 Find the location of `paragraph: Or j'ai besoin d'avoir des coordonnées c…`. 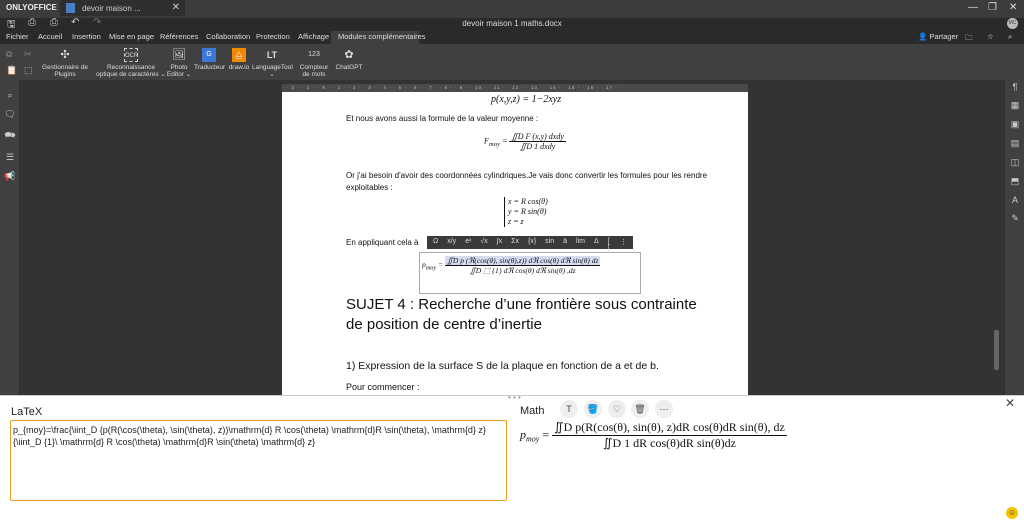

paragraph: Or j'ai besoin d'avoir des coordonnées c… is located at coordinates (536, 182).